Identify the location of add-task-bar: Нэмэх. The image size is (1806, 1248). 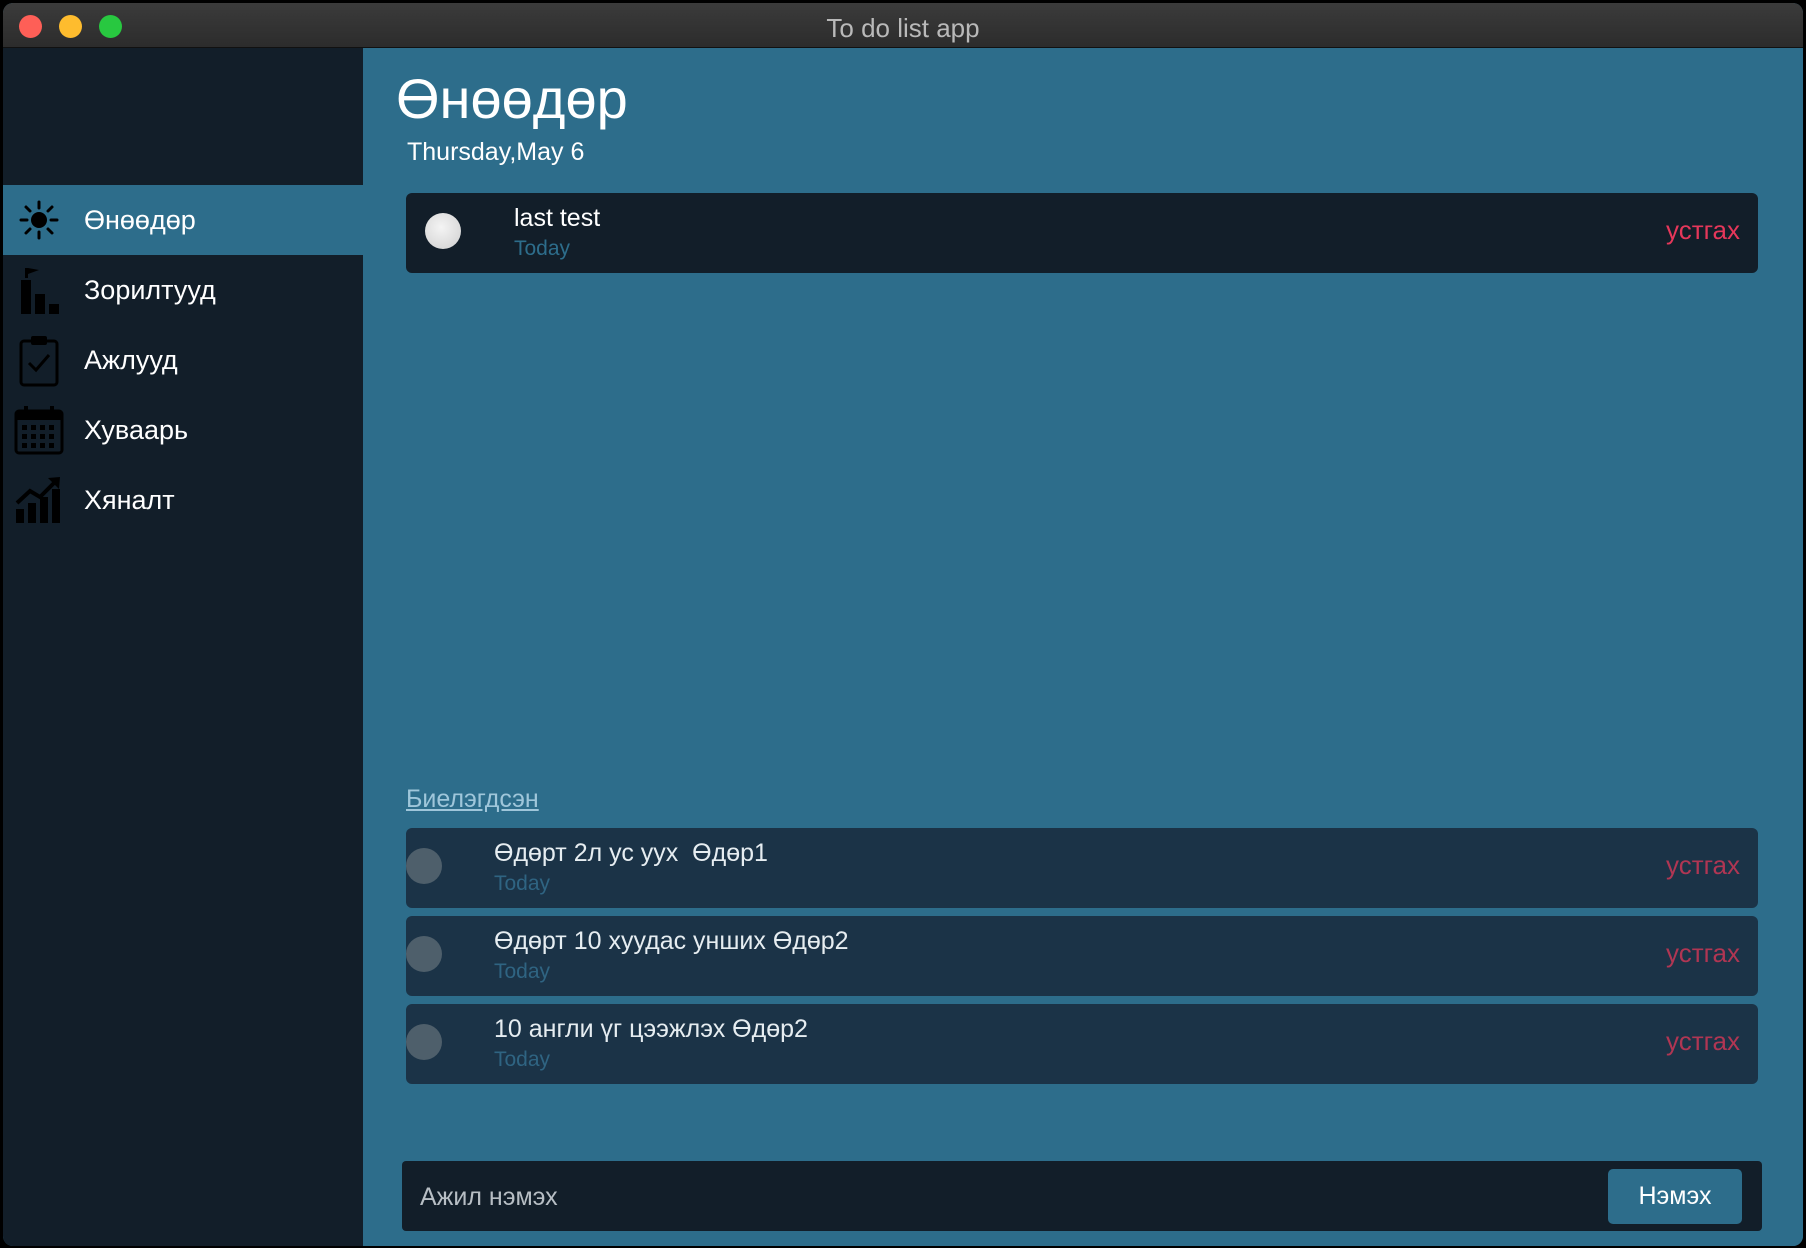
(1082, 1197).